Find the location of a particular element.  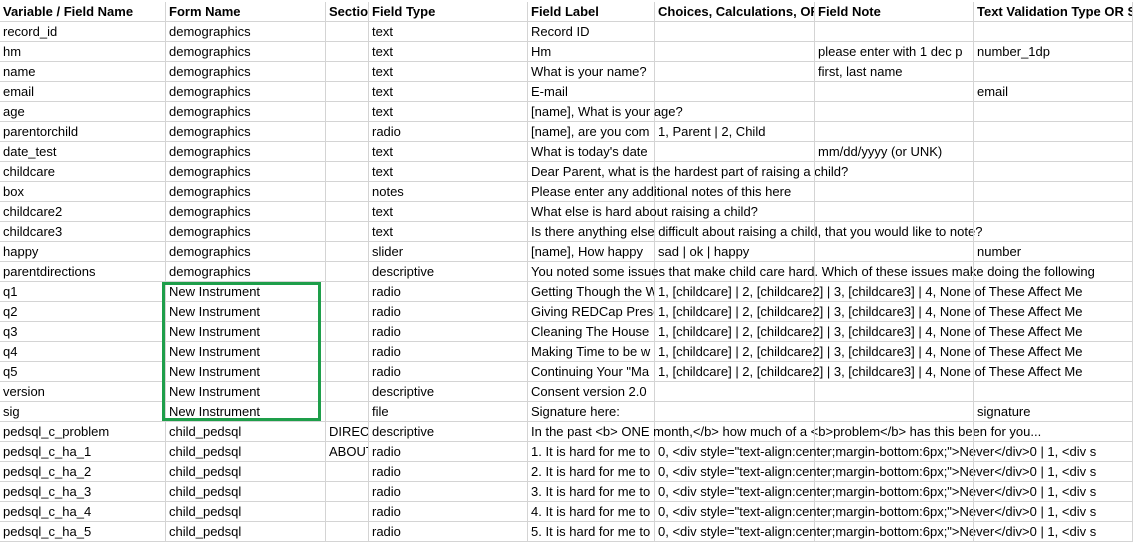

variable-name-cell: version is located at coordinates (83, 392).